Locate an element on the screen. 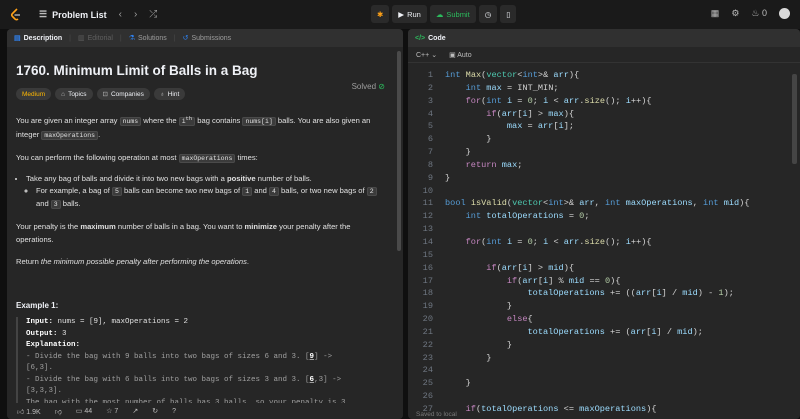 The width and height of the screenshot is (800, 419). companies-label: Companies is located at coordinates (127, 94).